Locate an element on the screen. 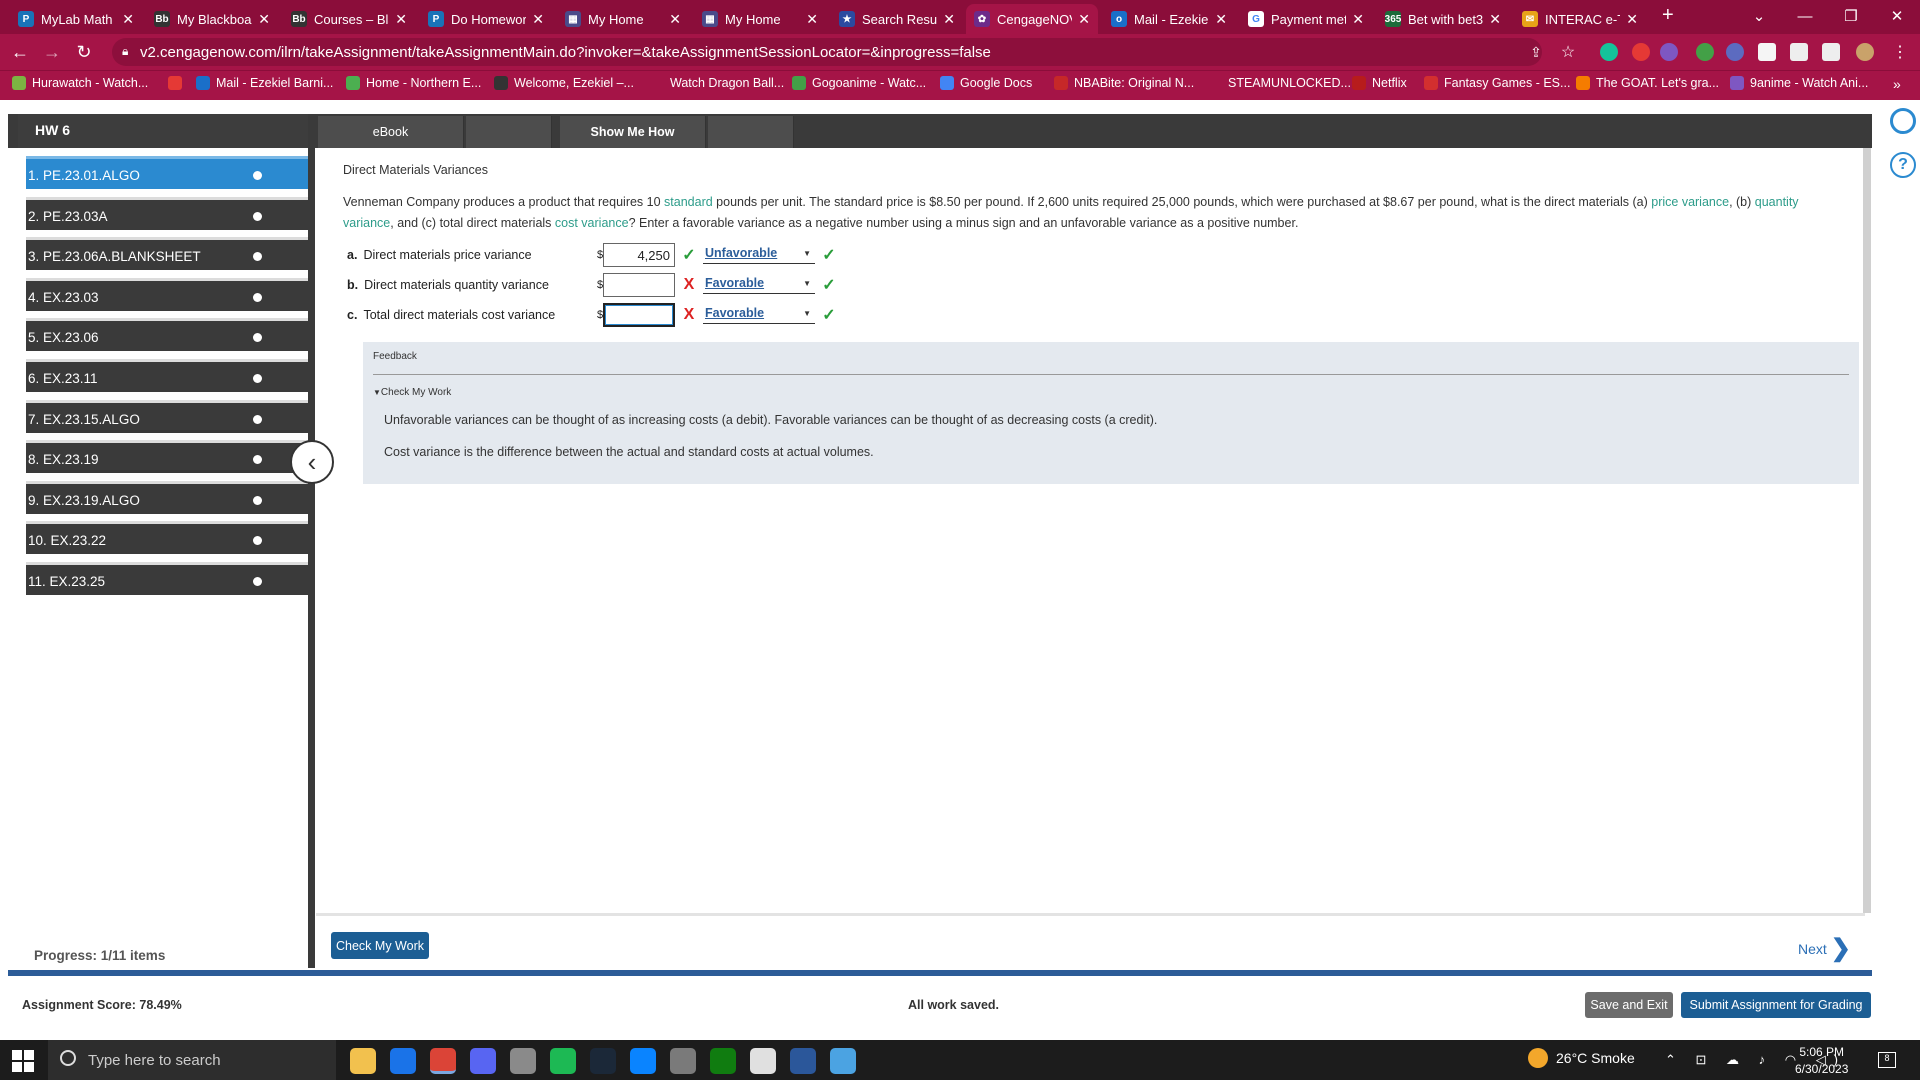  question-list-item: 6. EX.23.11 is located at coordinates (167, 375).